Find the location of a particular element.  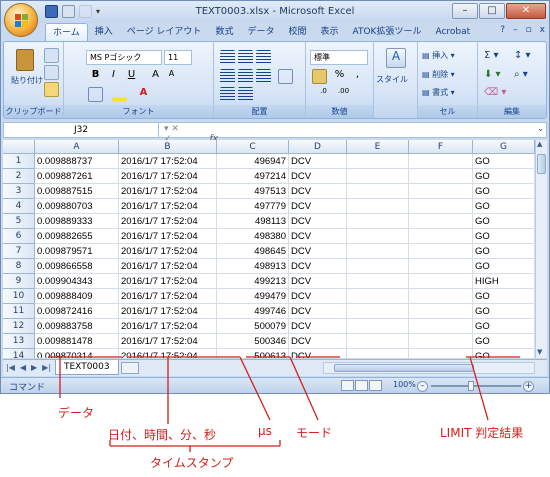

annotation-mode: モード is located at coordinates (314, 433).